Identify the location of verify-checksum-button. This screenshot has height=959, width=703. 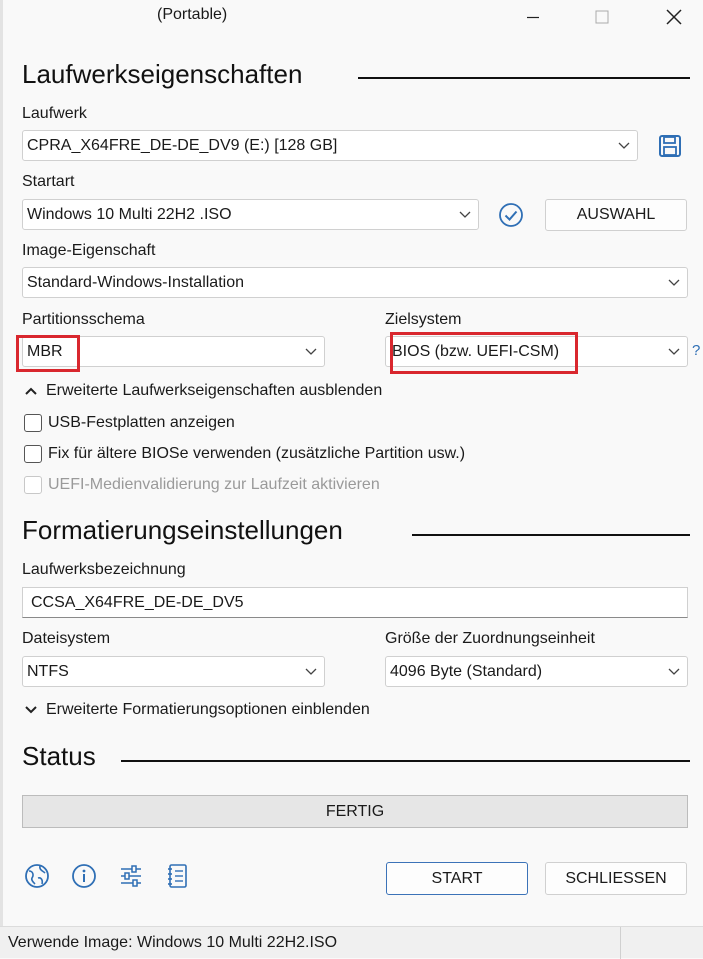
(511, 215).